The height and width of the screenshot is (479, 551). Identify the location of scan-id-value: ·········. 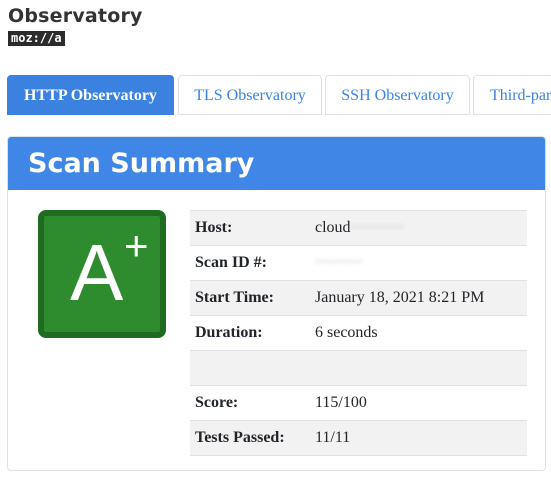
(418, 263).